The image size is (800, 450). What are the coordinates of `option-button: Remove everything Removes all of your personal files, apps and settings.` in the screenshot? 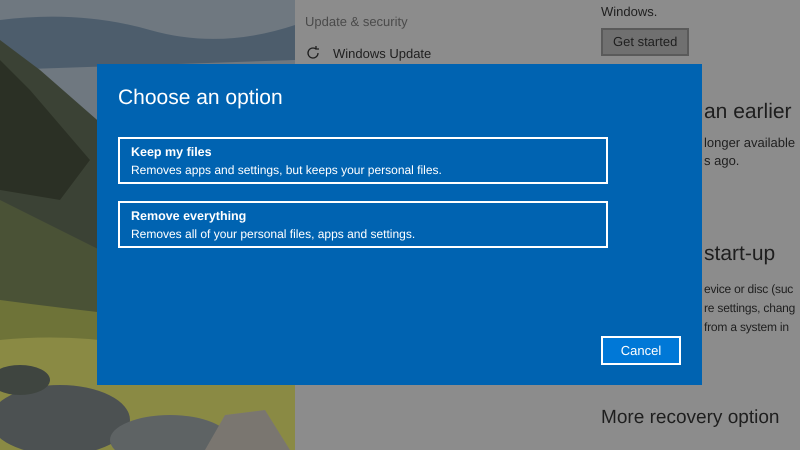 It's located at (363, 224).